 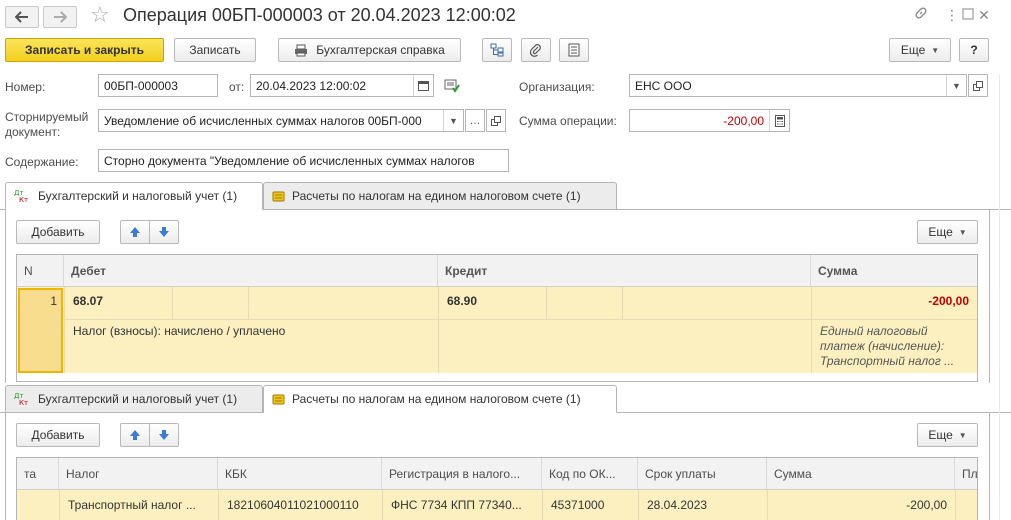 What do you see at coordinates (663, 85) in the screenshot?
I see `organization-value: ЕНС ООО` at bounding box center [663, 85].